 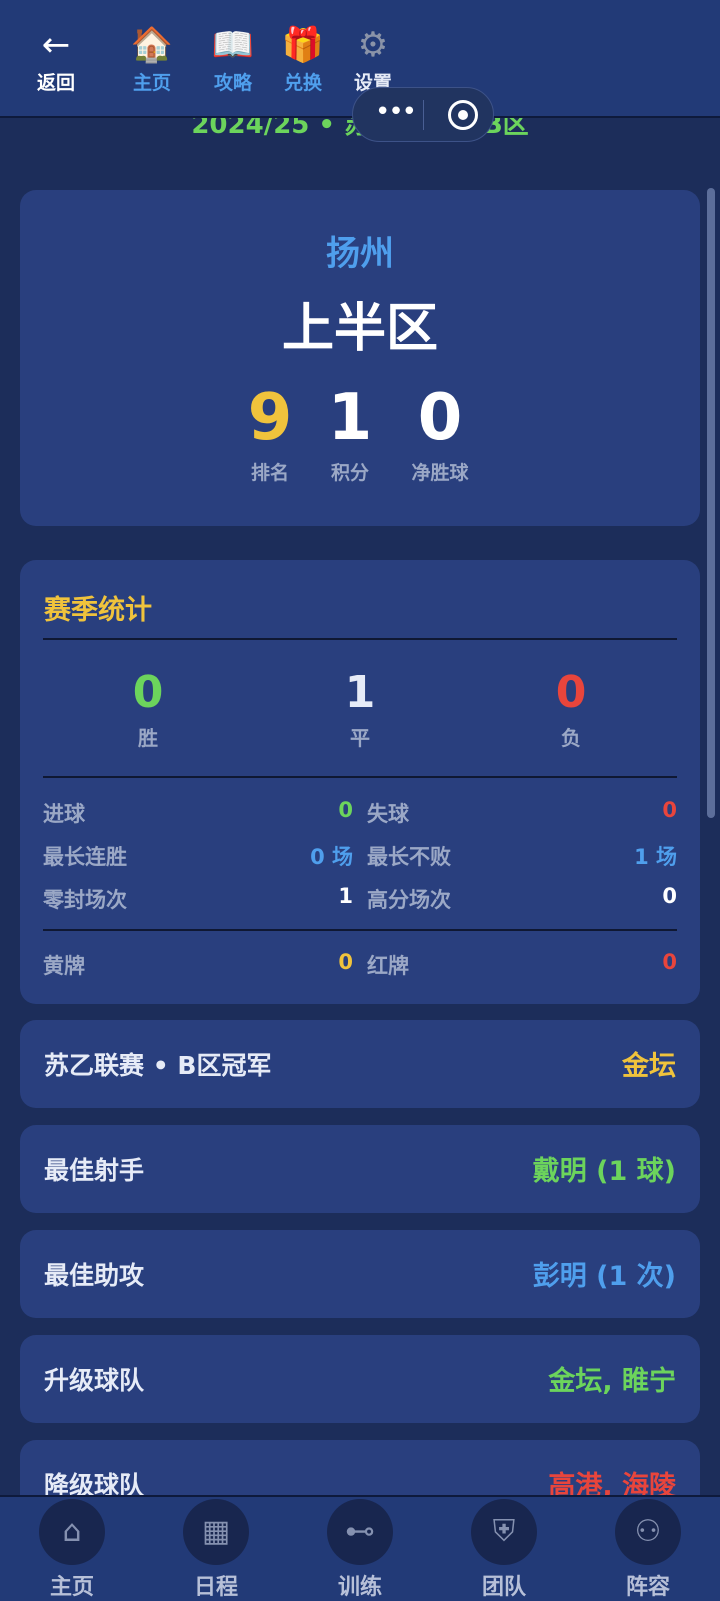 What do you see at coordinates (360, 692) in the screenshot?
I see `draws-value: 1` at bounding box center [360, 692].